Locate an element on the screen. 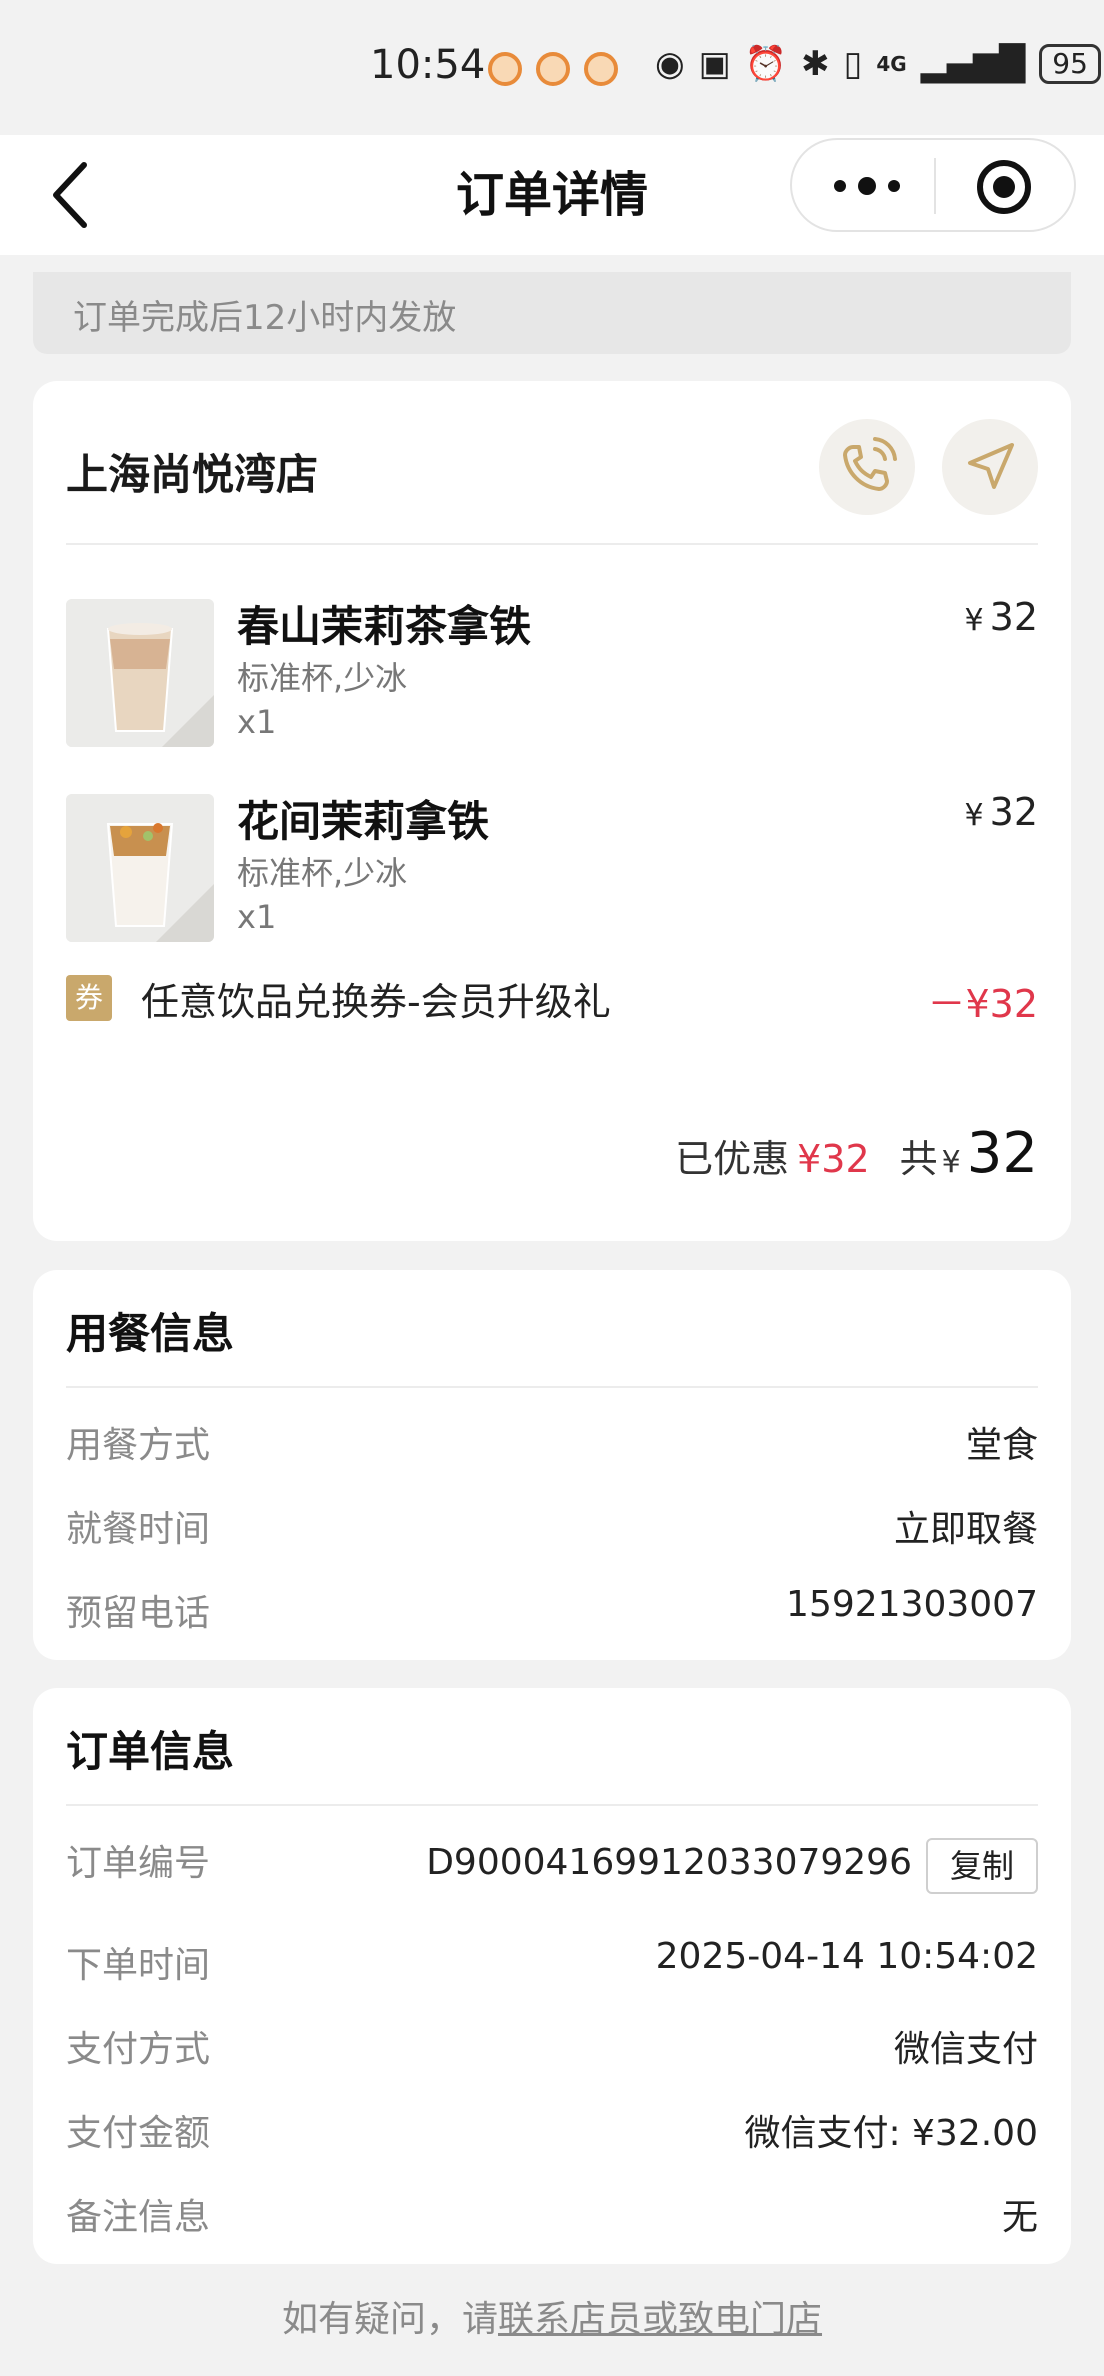 This screenshot has height=2376, width=1104. notice-banner: 订单完成后12小时内发放 is located at coordinates (552, 313).